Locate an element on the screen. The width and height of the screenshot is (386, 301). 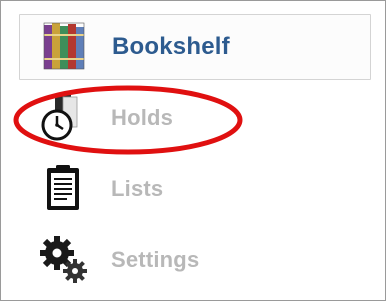
holds-clock-icon is located at coordinates (63, 117).